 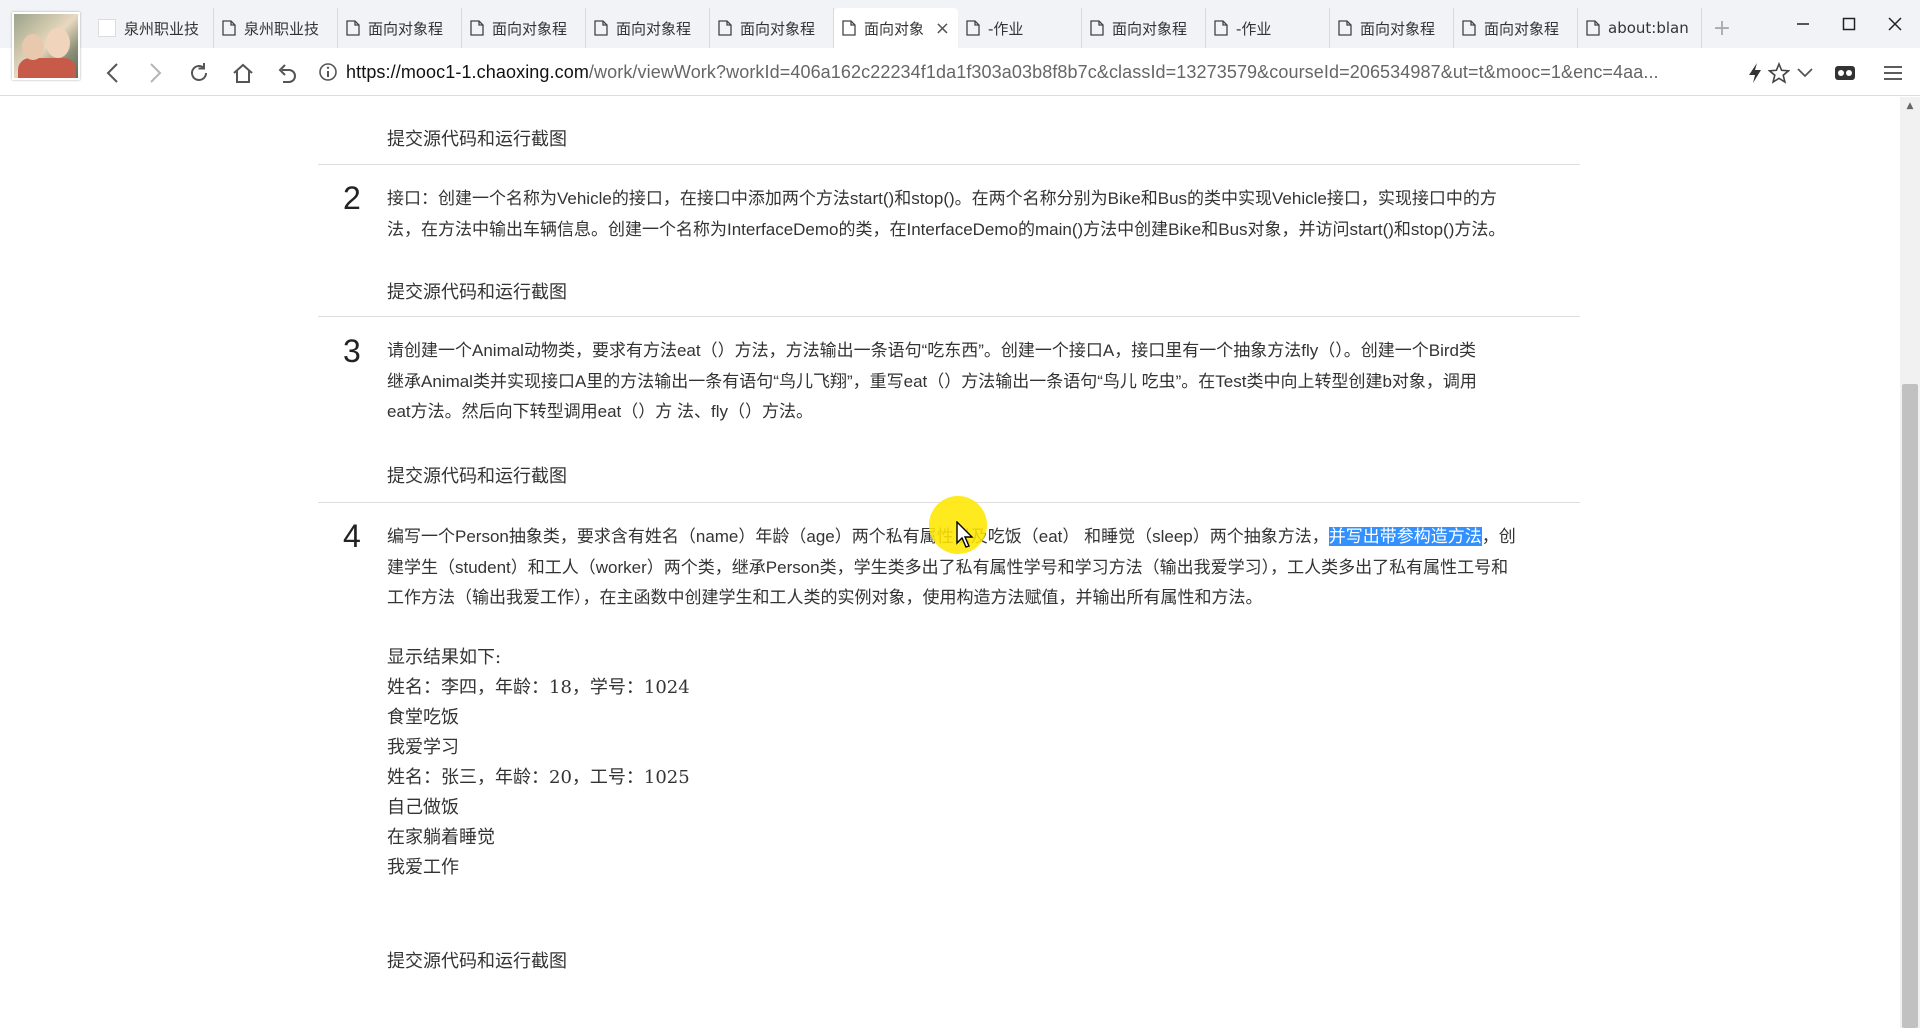 I want to click on chevron-down-icon, so click(x=1805, y=73).